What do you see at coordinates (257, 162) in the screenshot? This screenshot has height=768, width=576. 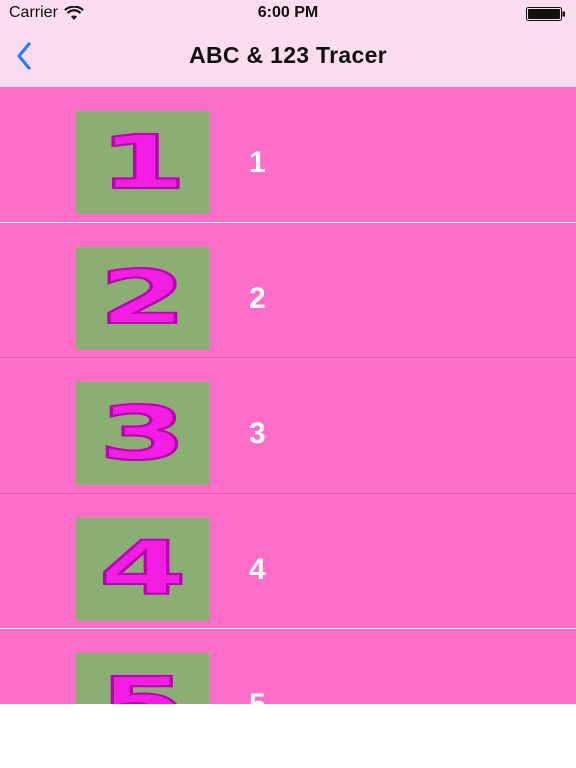 I see `list-item-label: 1` at bounding box center [257, 162].